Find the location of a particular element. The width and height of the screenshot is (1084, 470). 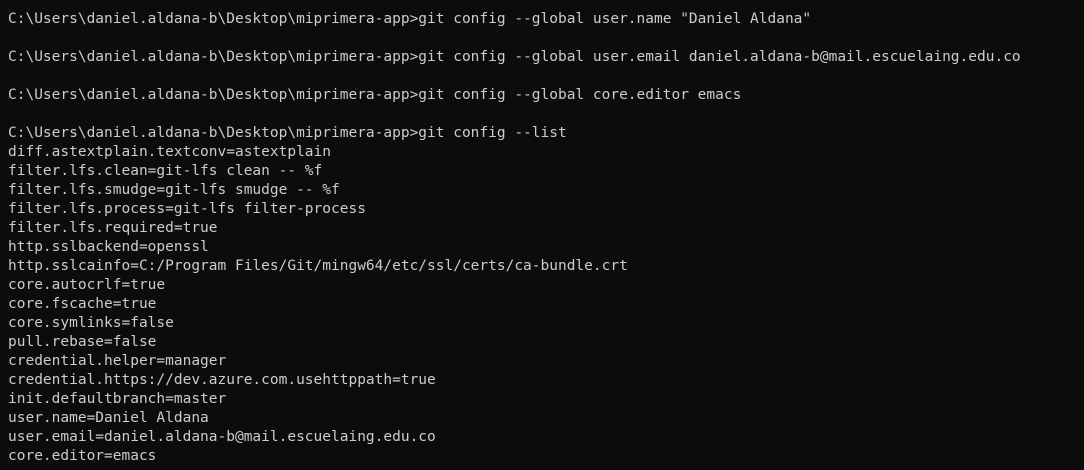

terminal-line: filter.lfs.required=true is located at coordinates (113, 228).